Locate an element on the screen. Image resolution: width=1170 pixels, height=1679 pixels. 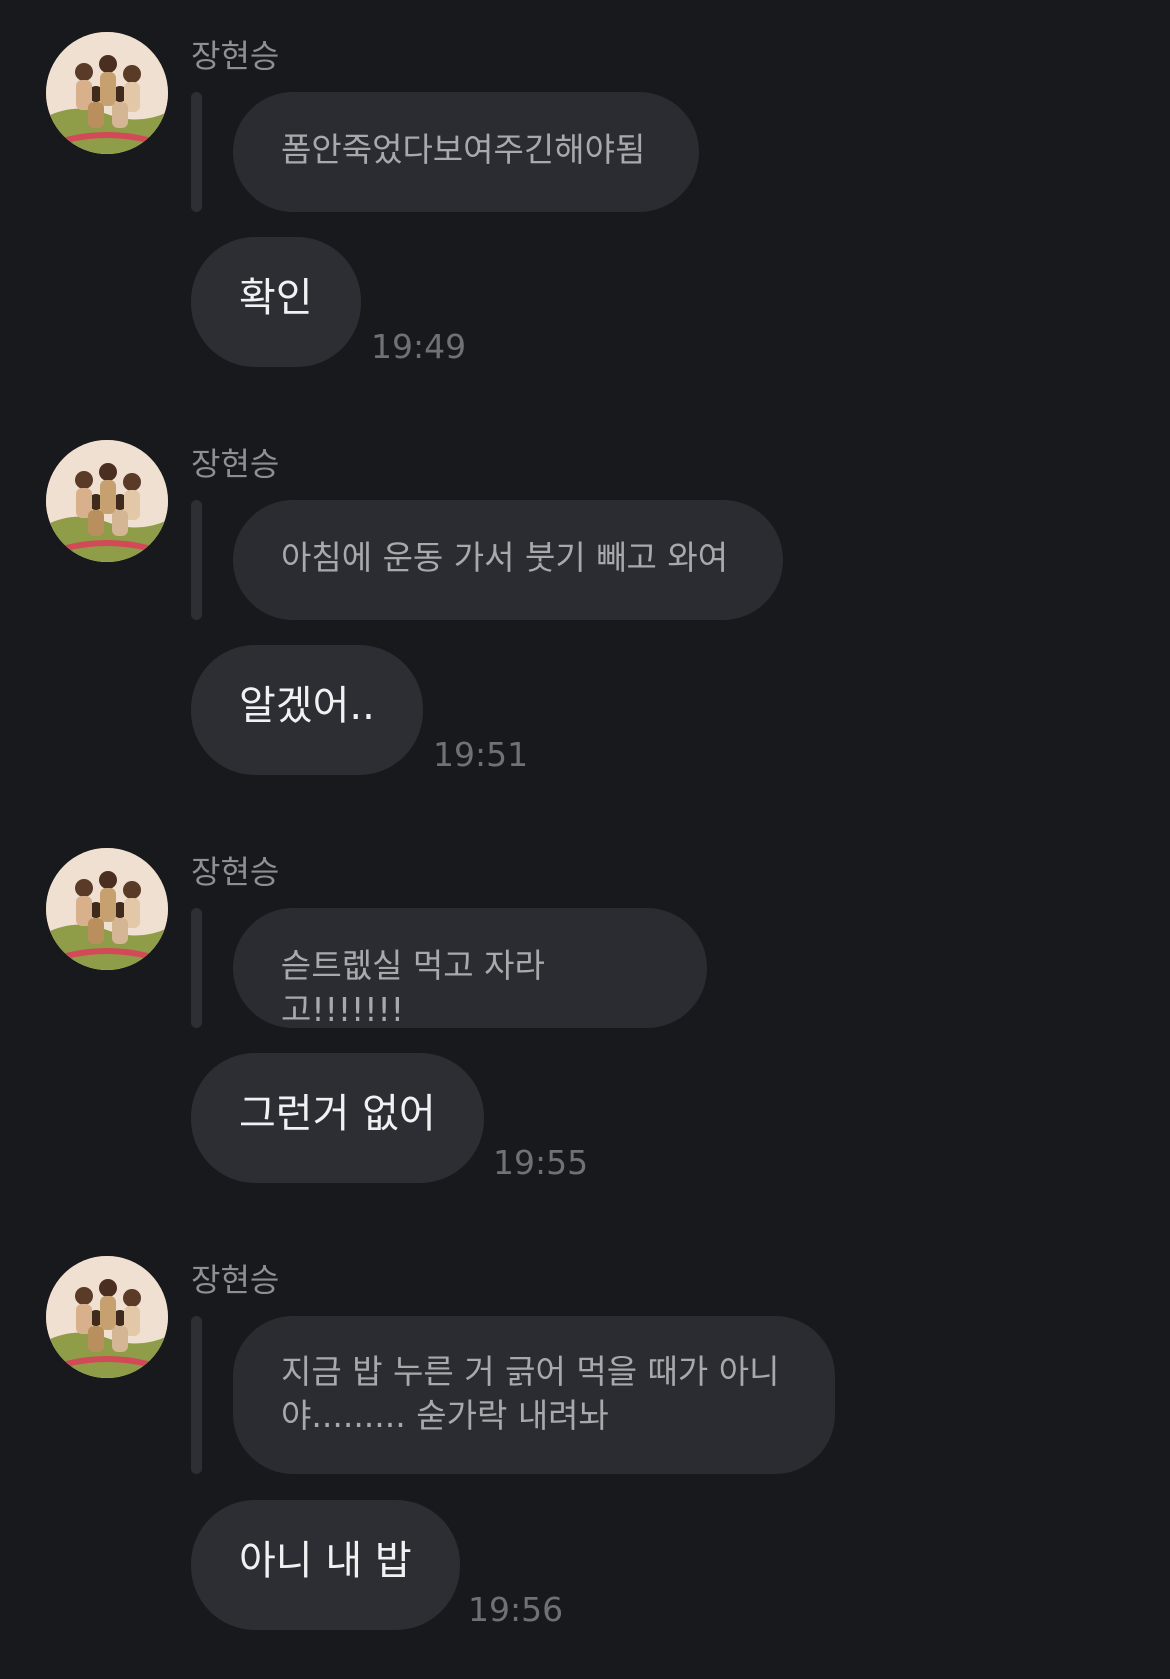
message-bubble: 그런거 없어 is located at coordinates (337, 1118).